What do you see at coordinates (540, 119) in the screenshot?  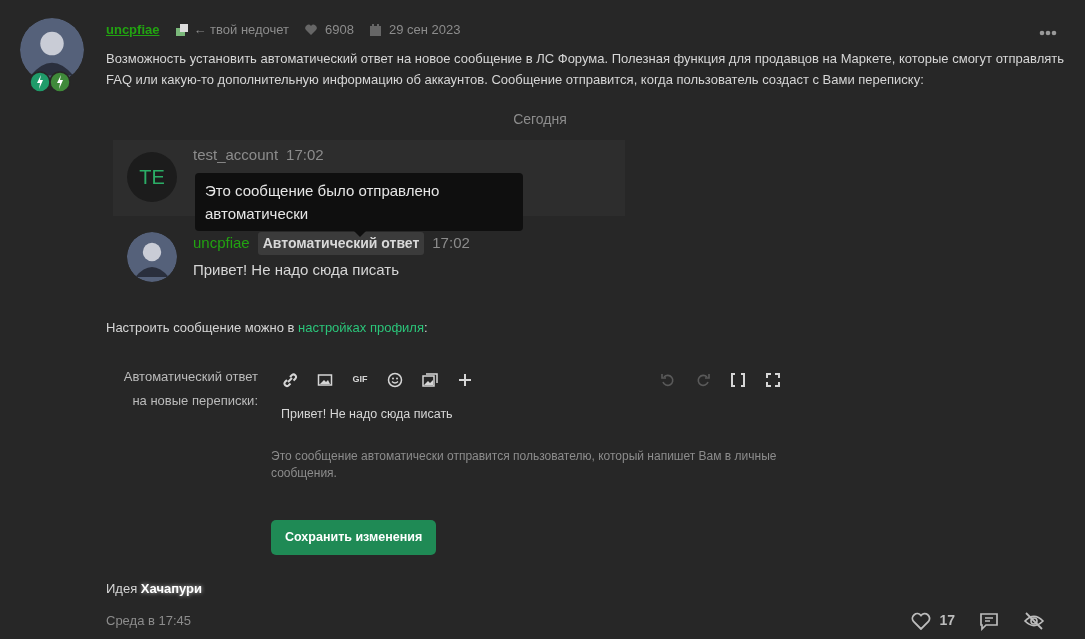 I see `day-divider: Сегодня` at bounding box center [540, 119].